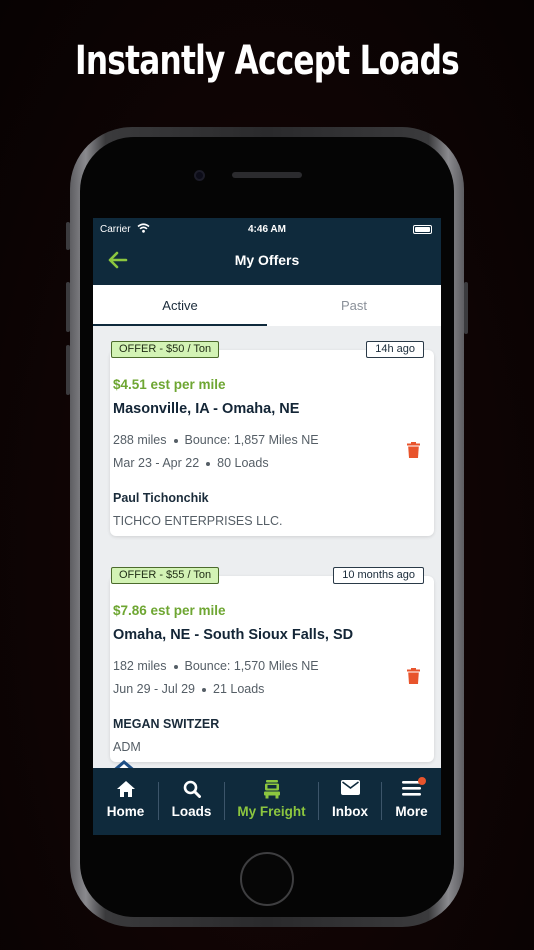 This screenshot has height=950, width=534. What do you see at coordinates (233, 635) in the screenshot?
I see `offer-route: Omaha, NE - South Sioux Falls, SD` at bounding box center [233, 635].